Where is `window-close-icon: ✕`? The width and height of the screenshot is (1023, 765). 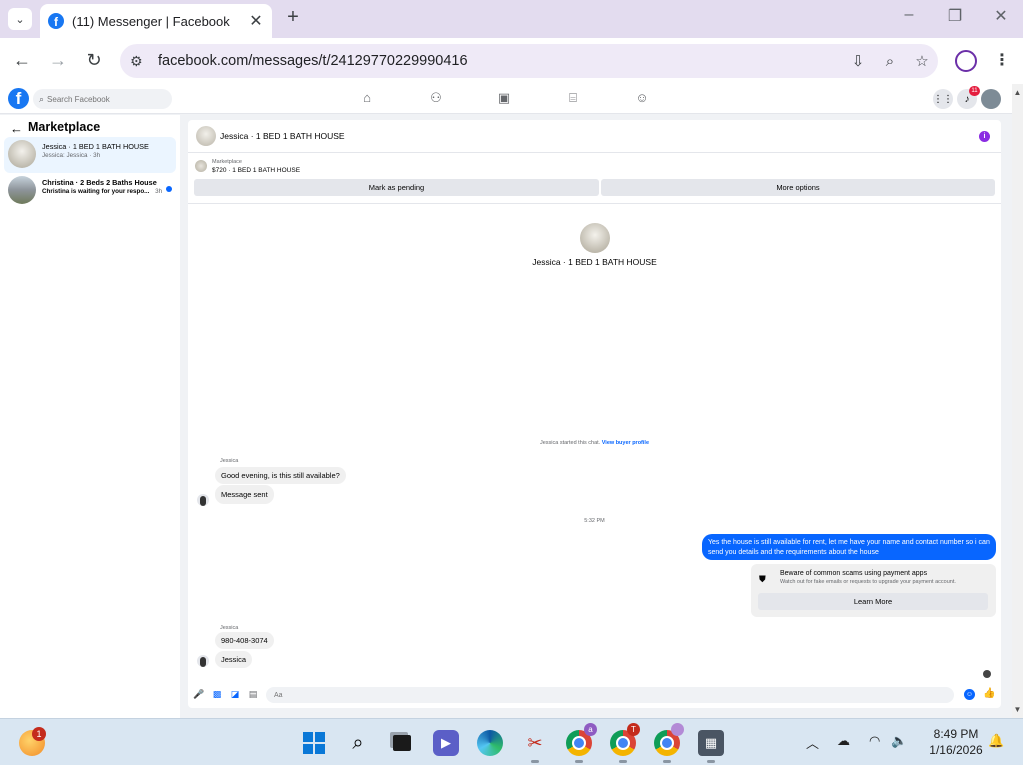 window-close-icon: ✕ is located at coordinates (1001, 16).